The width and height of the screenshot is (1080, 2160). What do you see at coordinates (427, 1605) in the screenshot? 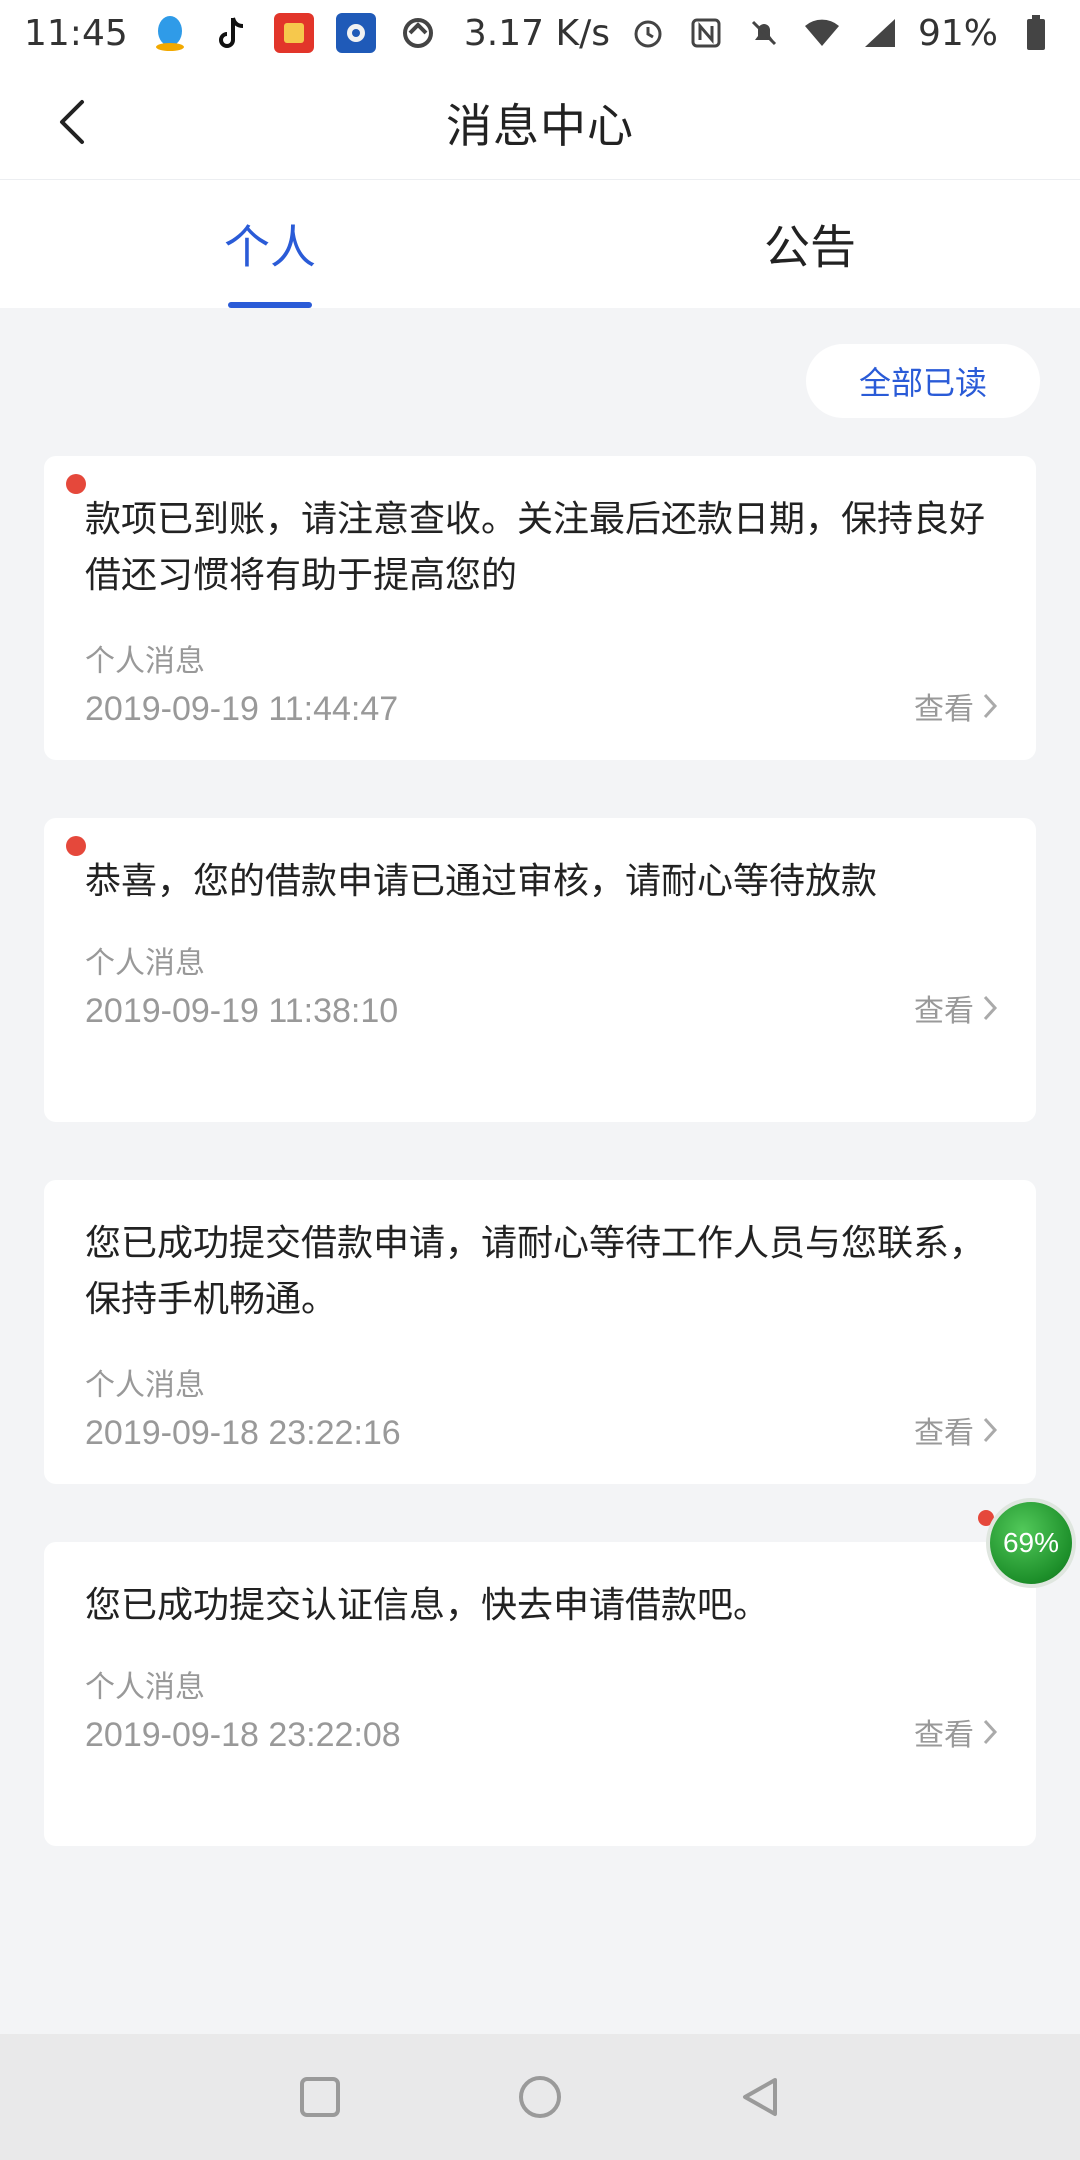
I see `message-text: 您已成功提交认证信息，快去申请借款吧。` at bounding box center [427, 1605].